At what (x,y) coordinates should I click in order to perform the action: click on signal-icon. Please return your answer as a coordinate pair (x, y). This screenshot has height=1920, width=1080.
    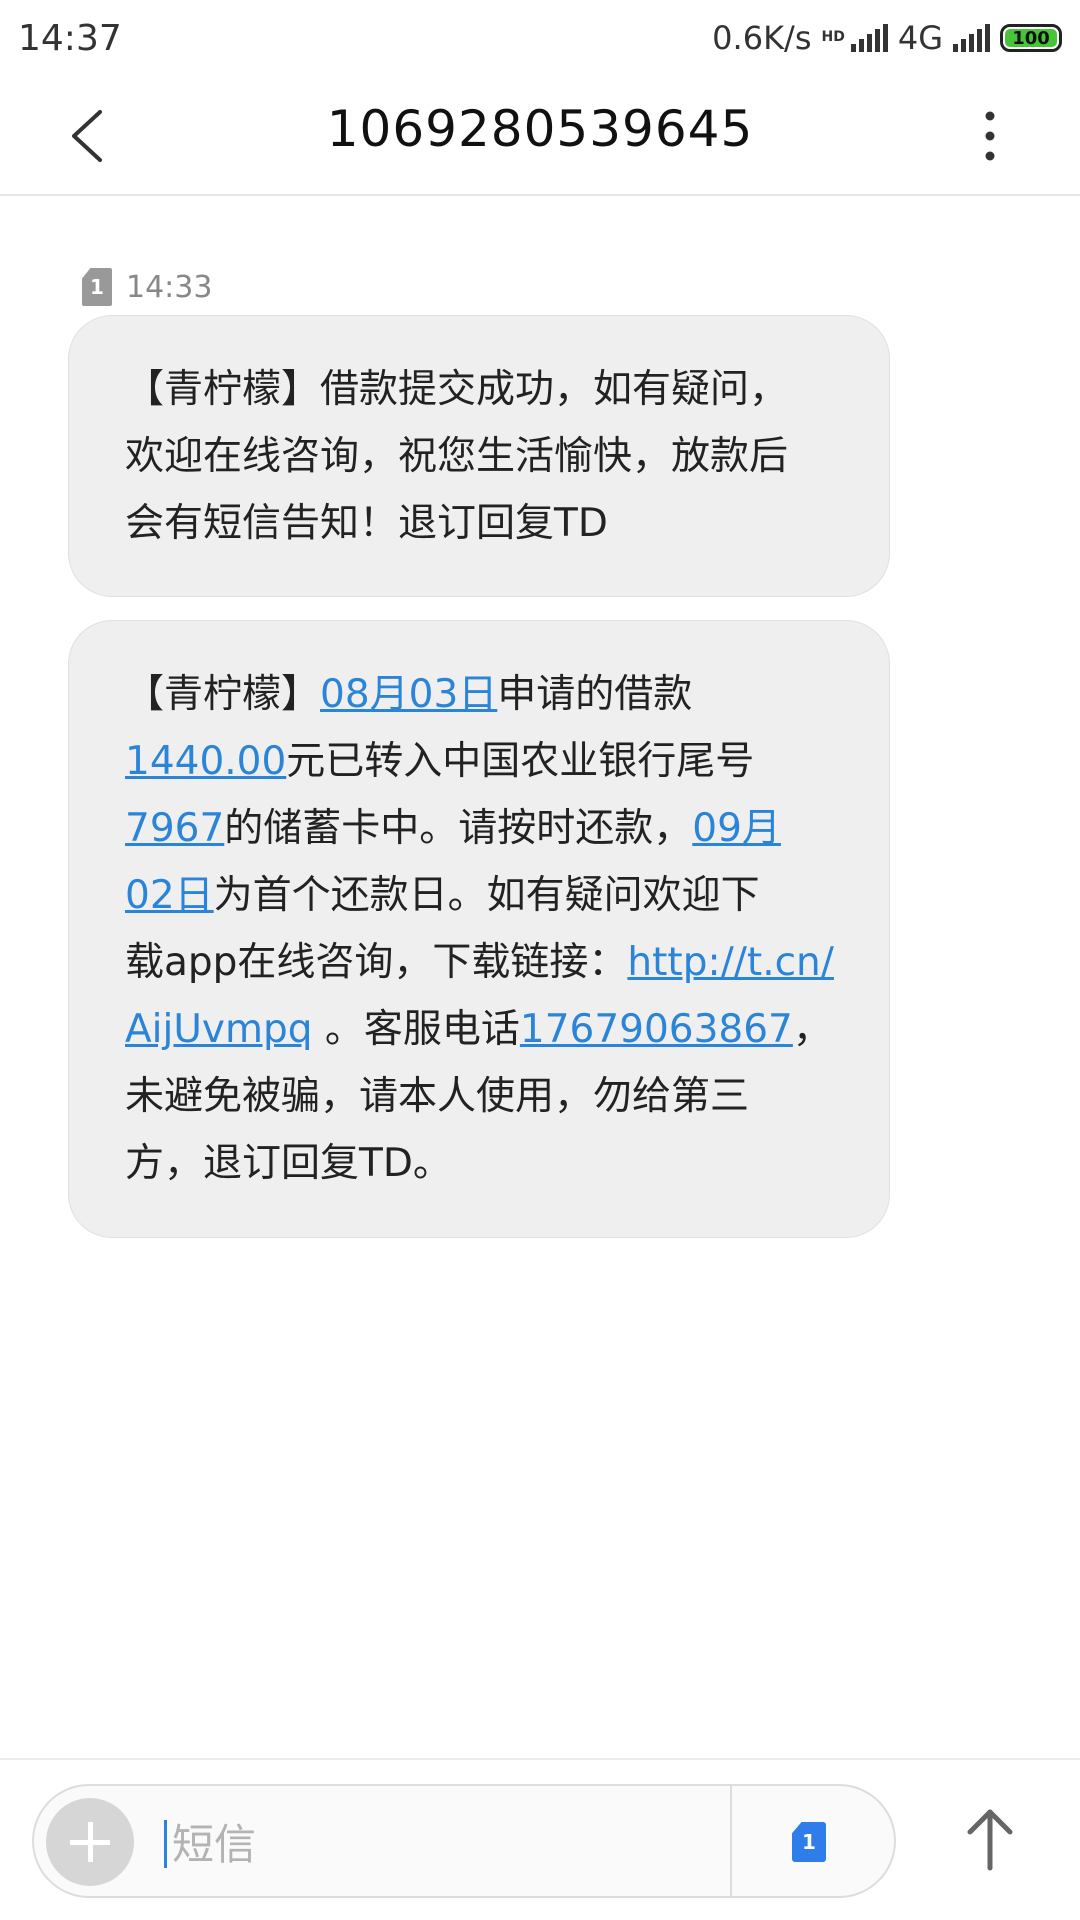
    Looking at the image, I should click on (869, 38).